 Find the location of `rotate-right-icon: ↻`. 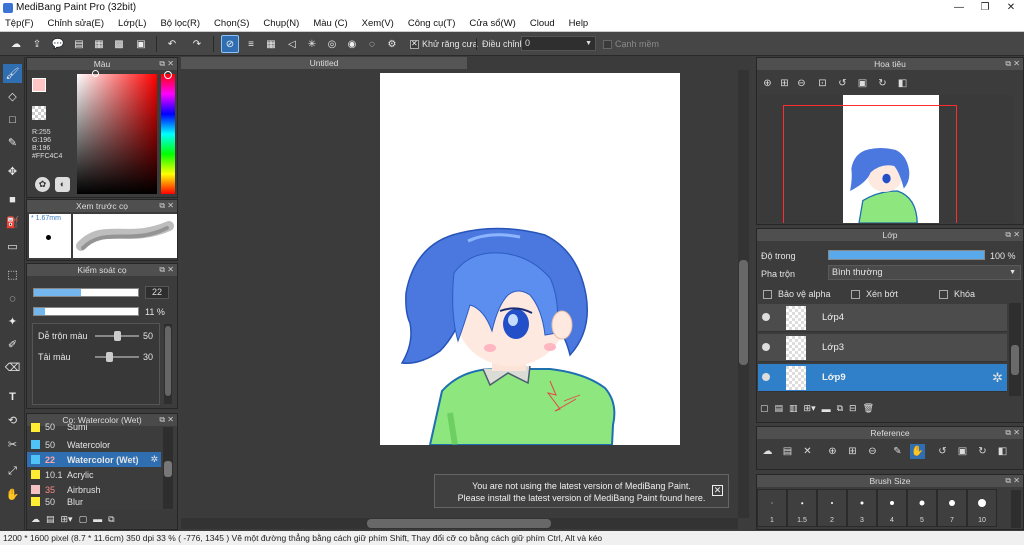

rotate-right-icon: ↻ is located at coordinates (982, 451).